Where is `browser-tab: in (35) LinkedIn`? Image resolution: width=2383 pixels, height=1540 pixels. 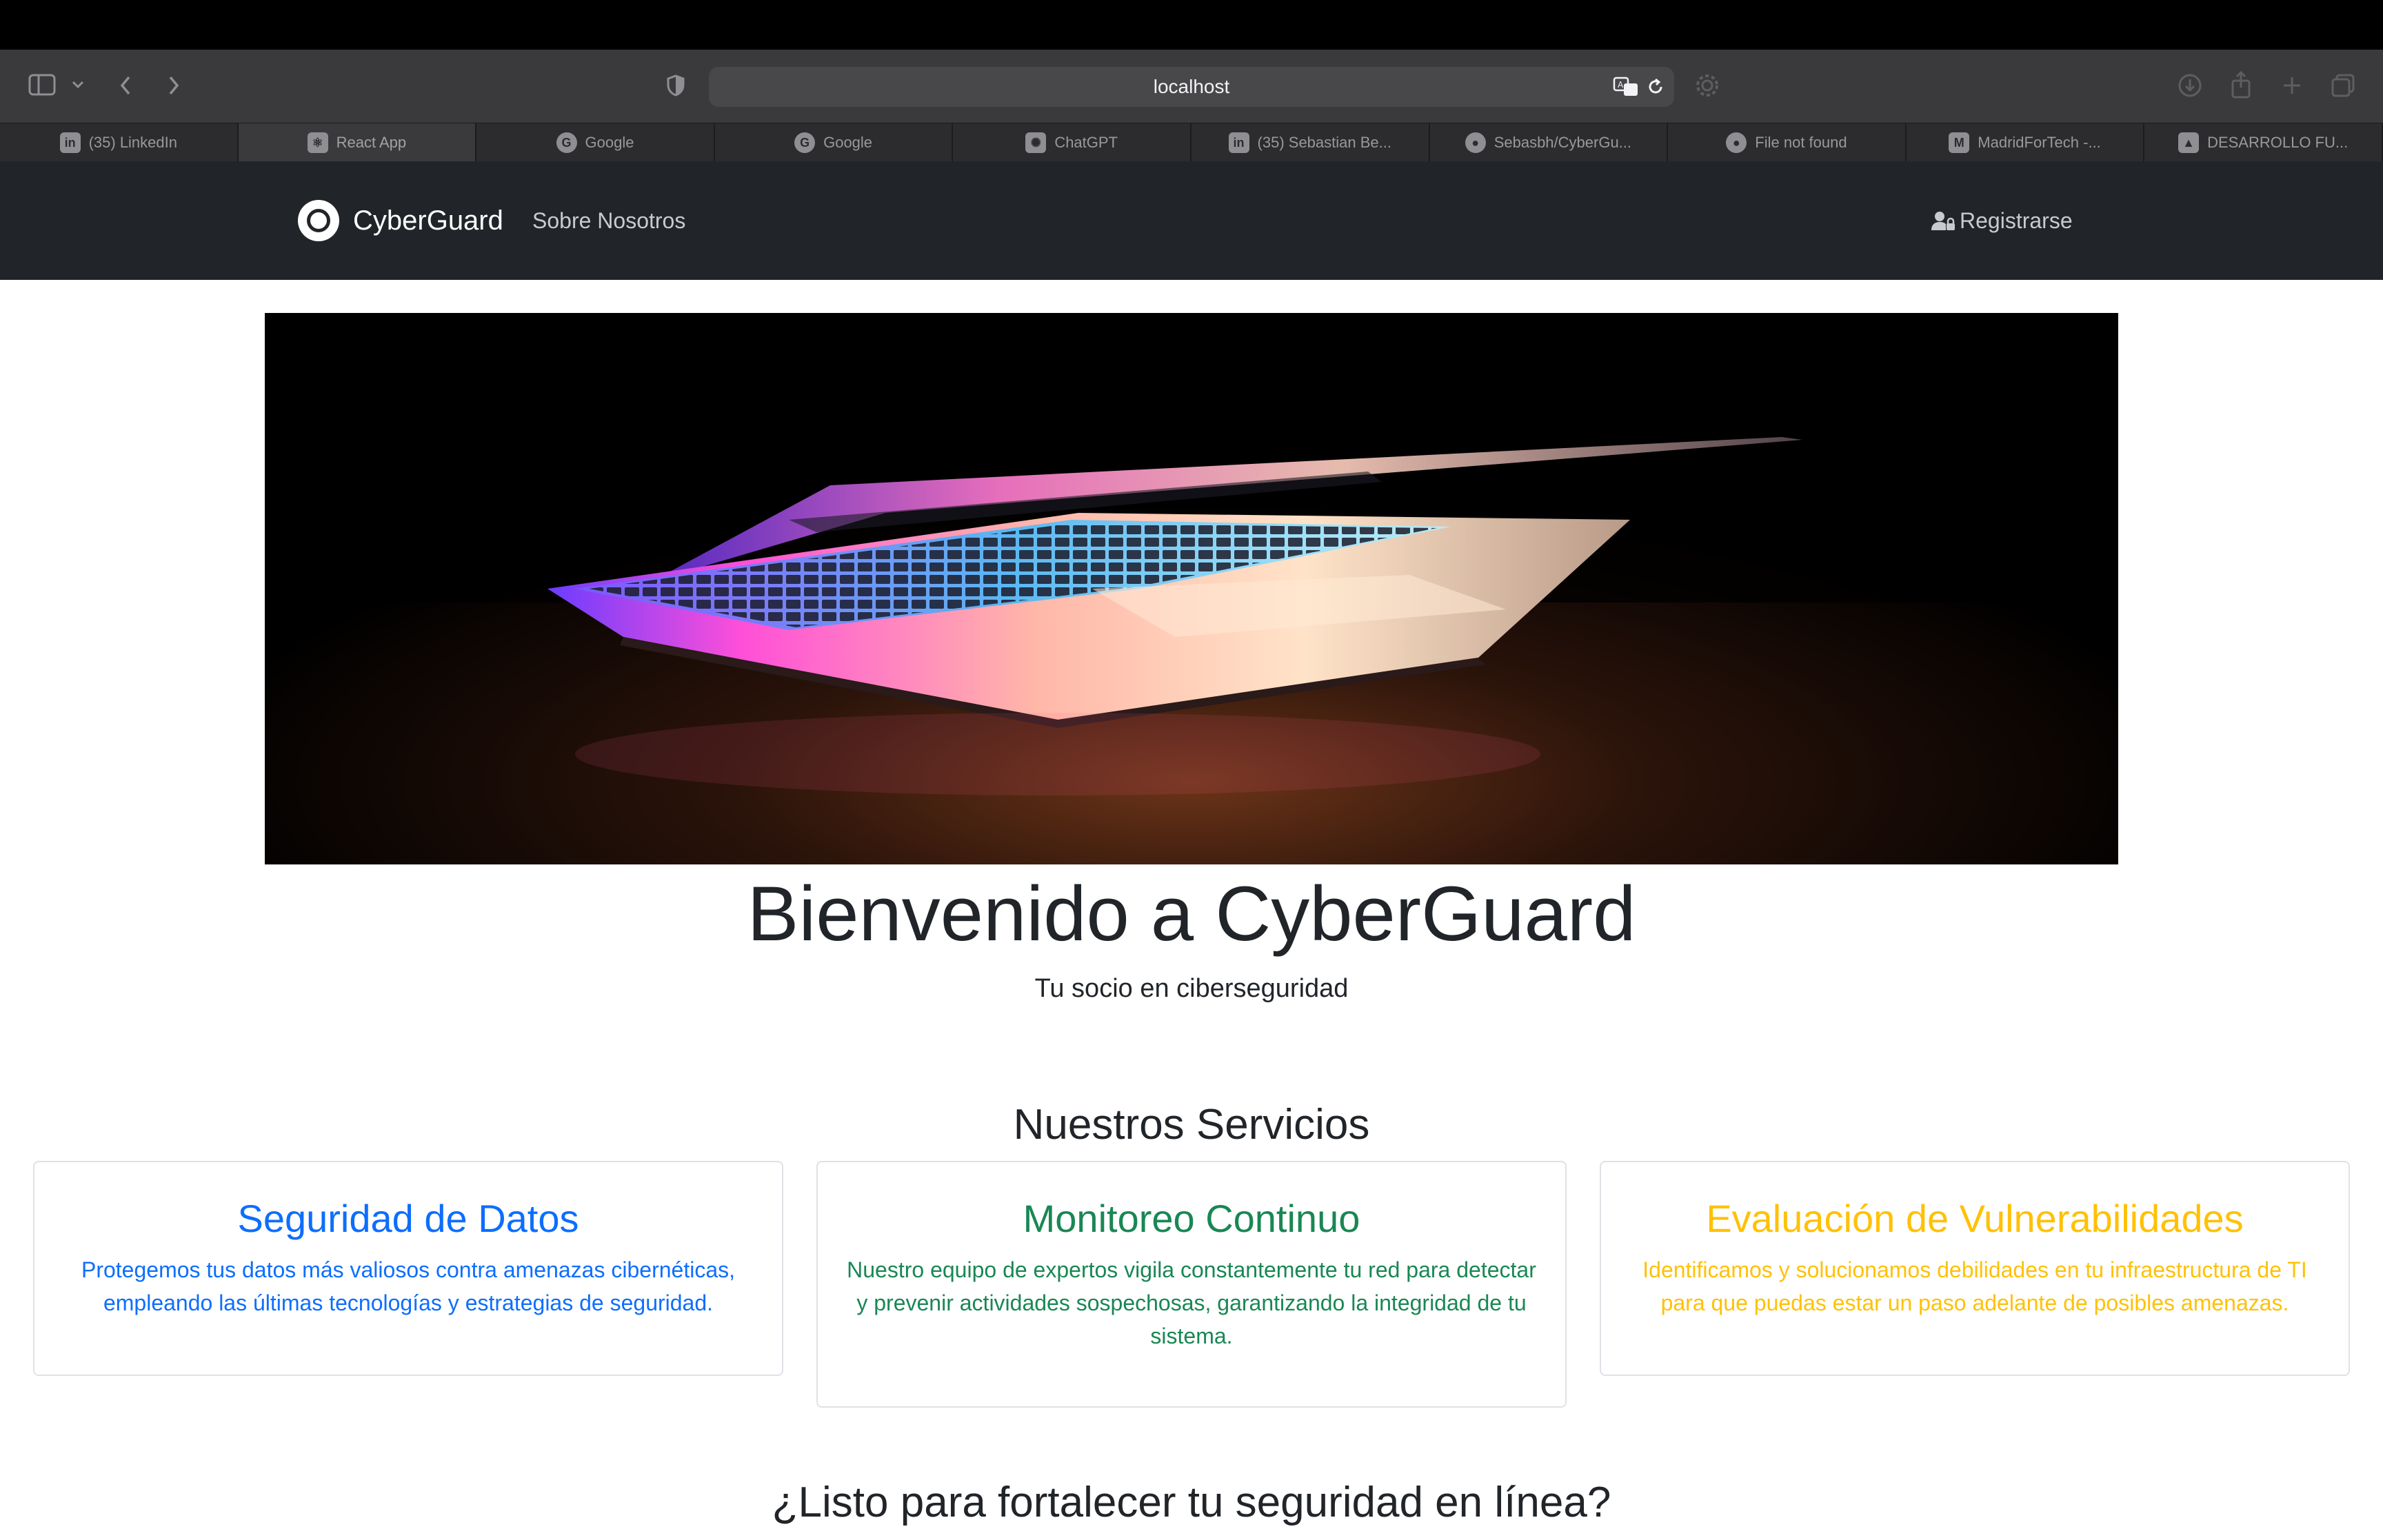
browser-tab: in (35) LinkedIn is located at coordinates (119, 143).